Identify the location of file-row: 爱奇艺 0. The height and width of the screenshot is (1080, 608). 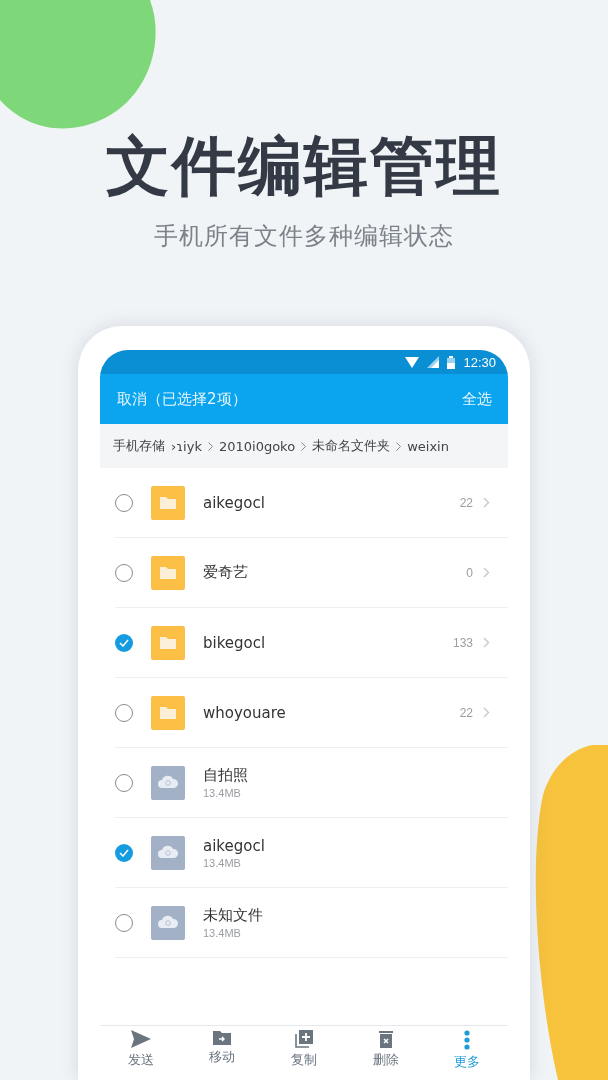
(311, 573).